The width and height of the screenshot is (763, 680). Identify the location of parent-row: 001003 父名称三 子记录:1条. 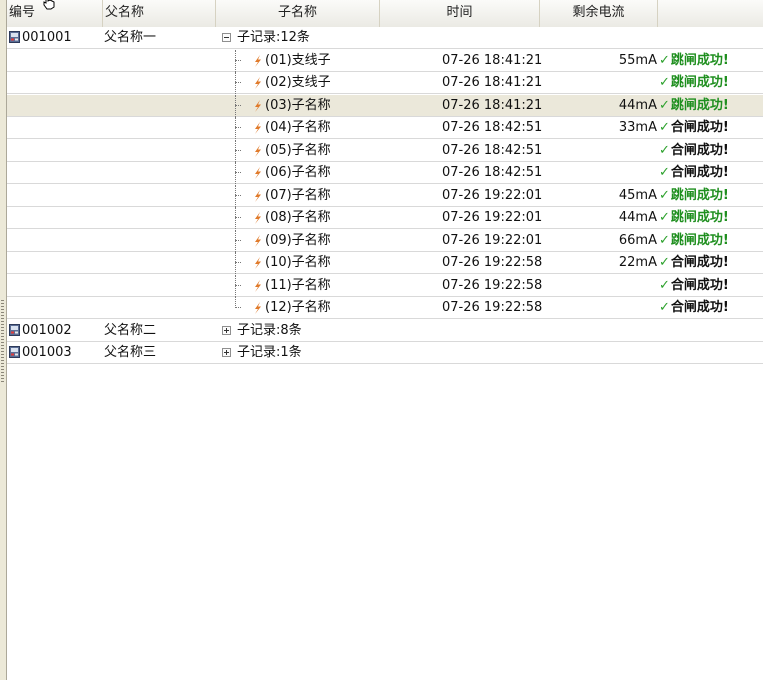
(385, 353).